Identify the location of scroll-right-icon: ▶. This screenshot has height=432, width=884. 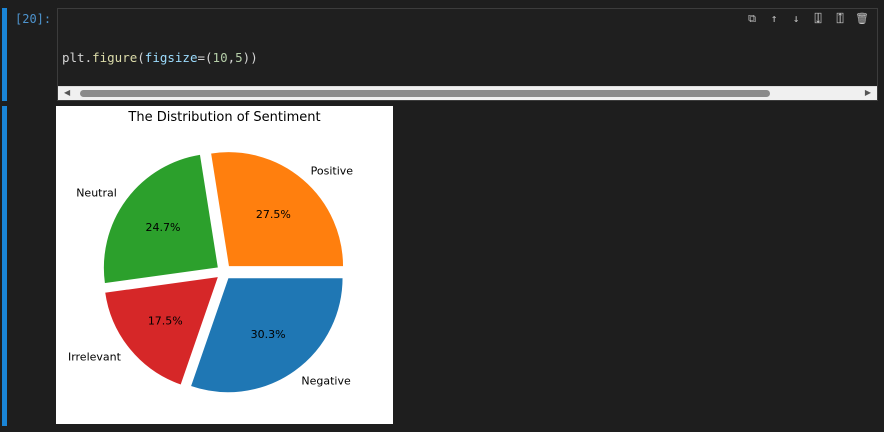
(868, 92).